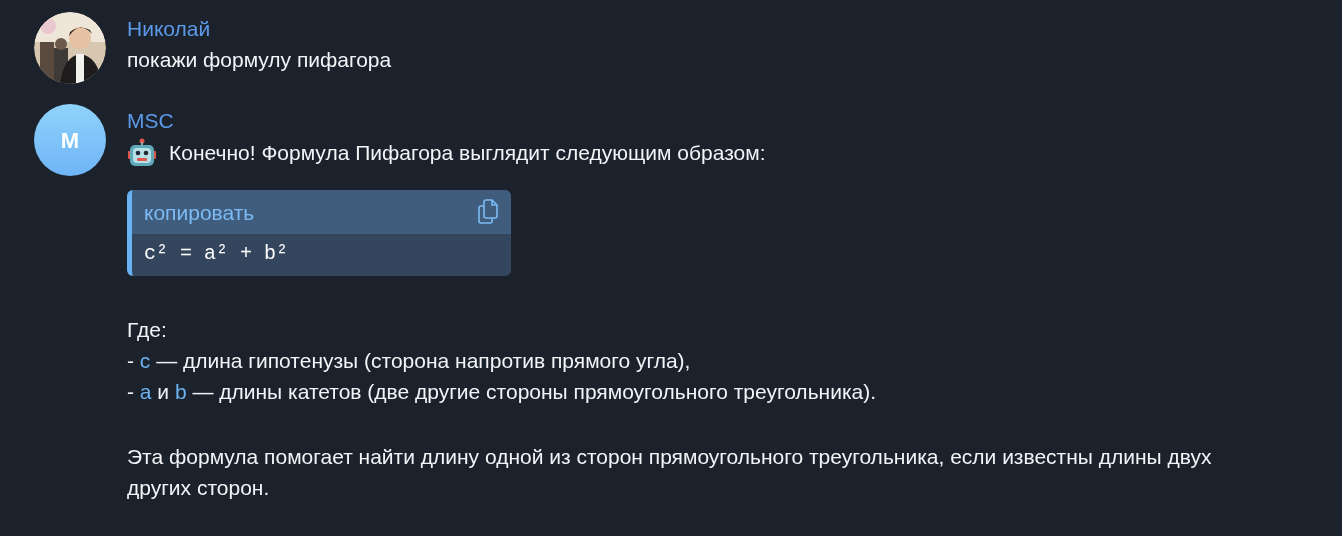 The width and height of the screenshot is (1342, 536). Describe the element at coordinates (147, 330) in the screenshot. I see `message-text: Где:` at that location.